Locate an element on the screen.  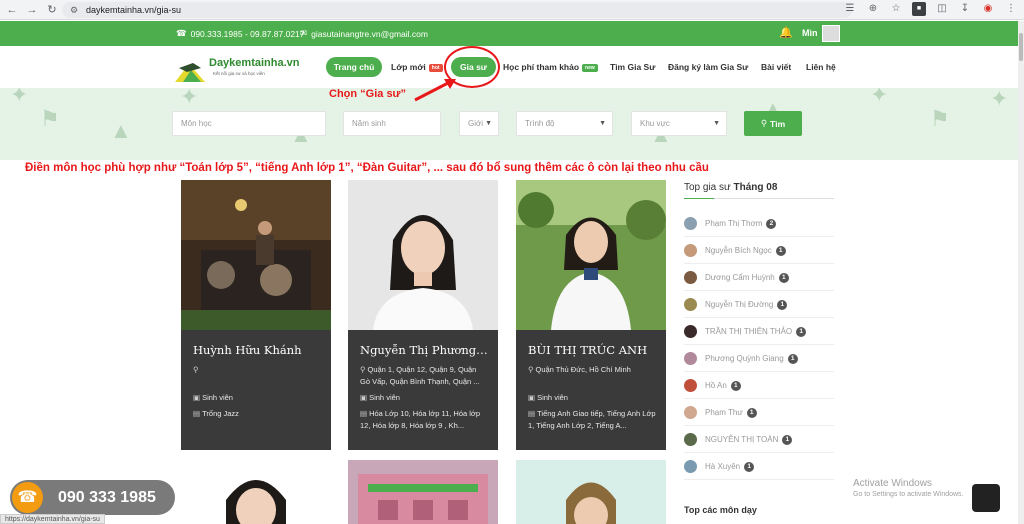
tutor-location-text: Quận Thủ Đức, Hồ Chí Minh is located at coordinates (583, 369).